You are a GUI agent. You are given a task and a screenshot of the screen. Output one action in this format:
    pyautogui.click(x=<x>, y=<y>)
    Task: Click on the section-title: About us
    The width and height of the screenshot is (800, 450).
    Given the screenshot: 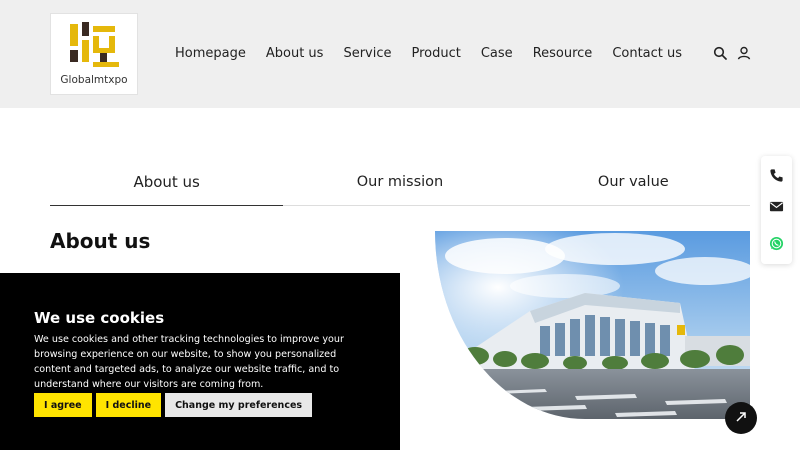 What is the action you would take?
    pyautogui.click(x=100, y=241)
    